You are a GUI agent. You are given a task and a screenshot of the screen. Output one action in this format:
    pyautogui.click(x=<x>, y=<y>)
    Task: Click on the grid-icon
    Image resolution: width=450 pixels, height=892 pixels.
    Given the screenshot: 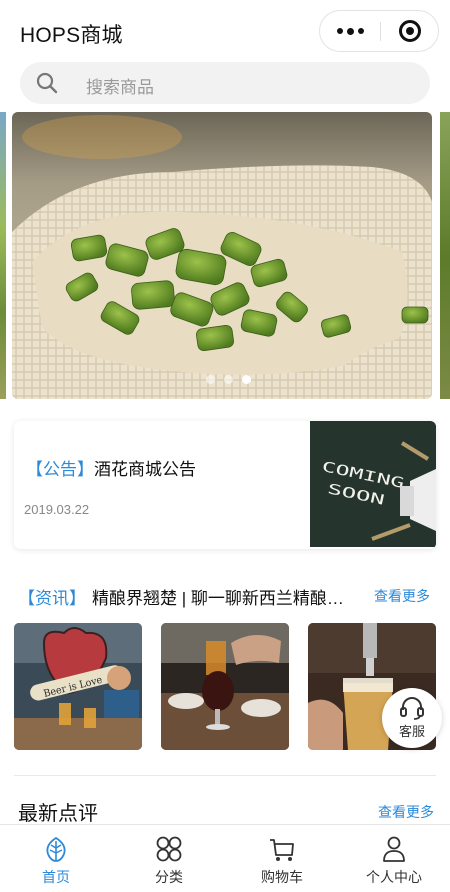 What is the action you would take?
    pyautogui.click(x=169, y=849)
    